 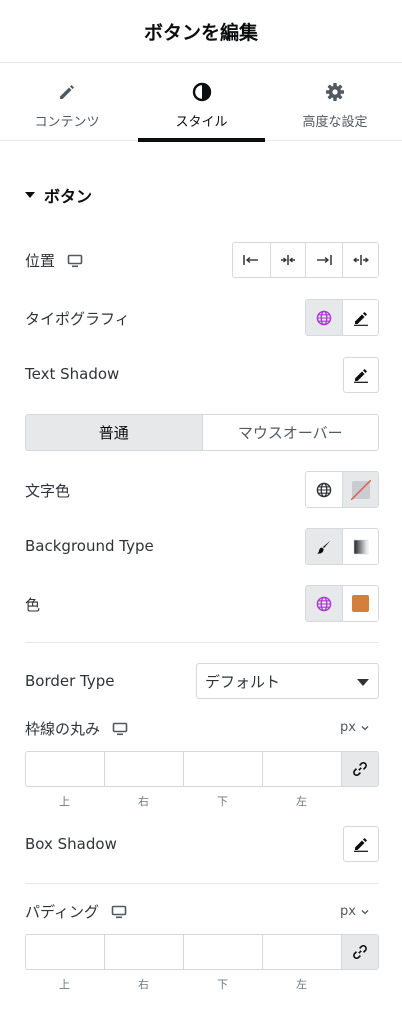 I want to click on border-radius-left-input, so click(x=302, y=769).